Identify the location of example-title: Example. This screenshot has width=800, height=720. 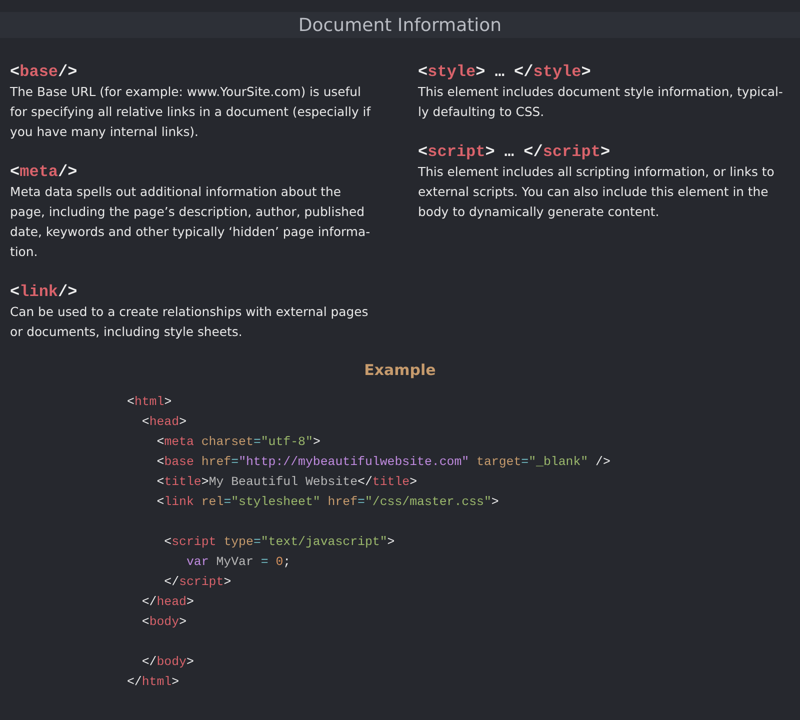
(400, 370).